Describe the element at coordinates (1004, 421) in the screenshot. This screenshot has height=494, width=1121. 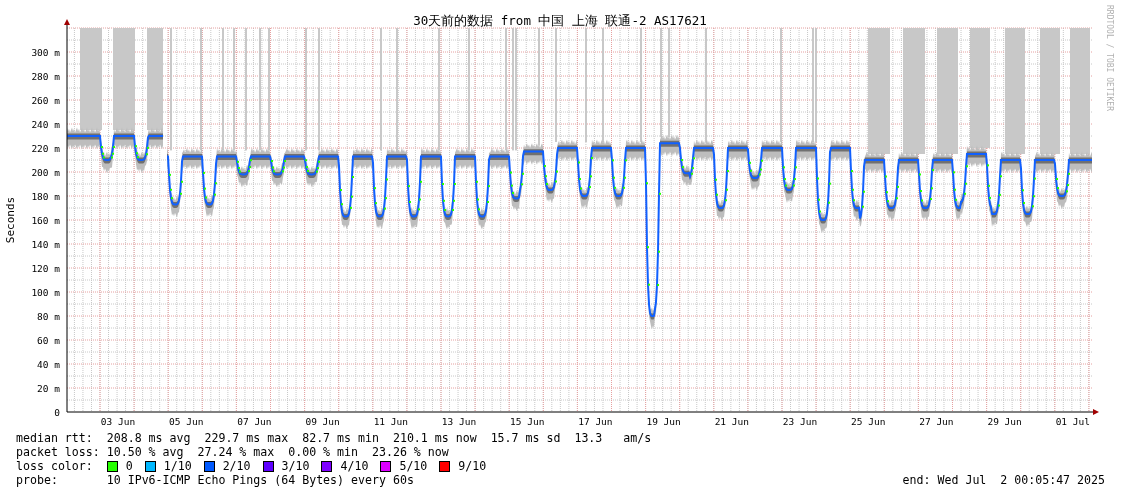
I see `axis-label: 29 Jun` at that location.